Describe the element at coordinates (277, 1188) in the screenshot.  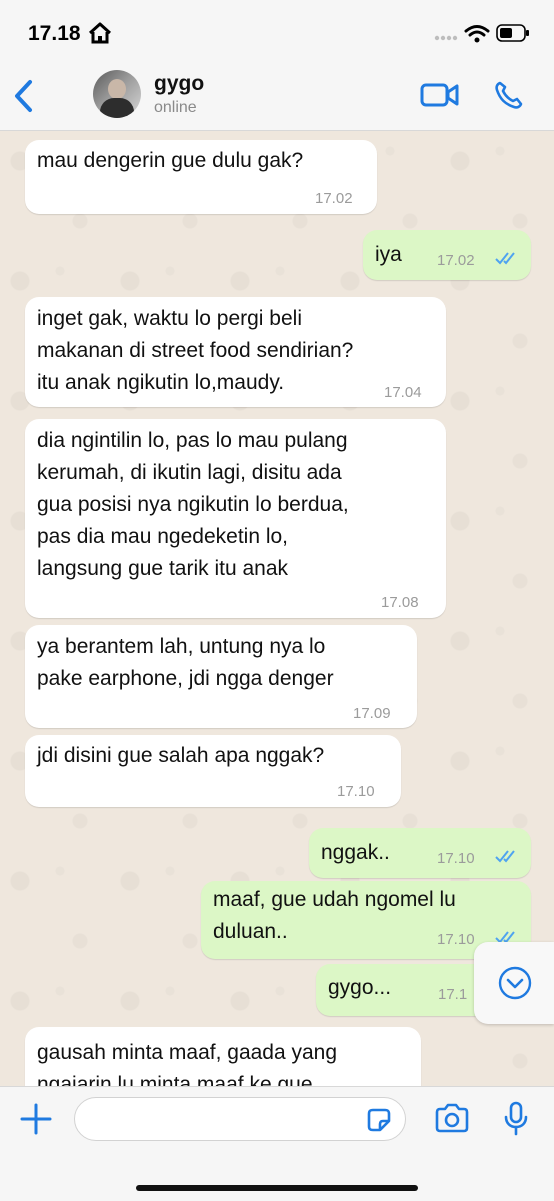
I see `home-indicator` at that location.